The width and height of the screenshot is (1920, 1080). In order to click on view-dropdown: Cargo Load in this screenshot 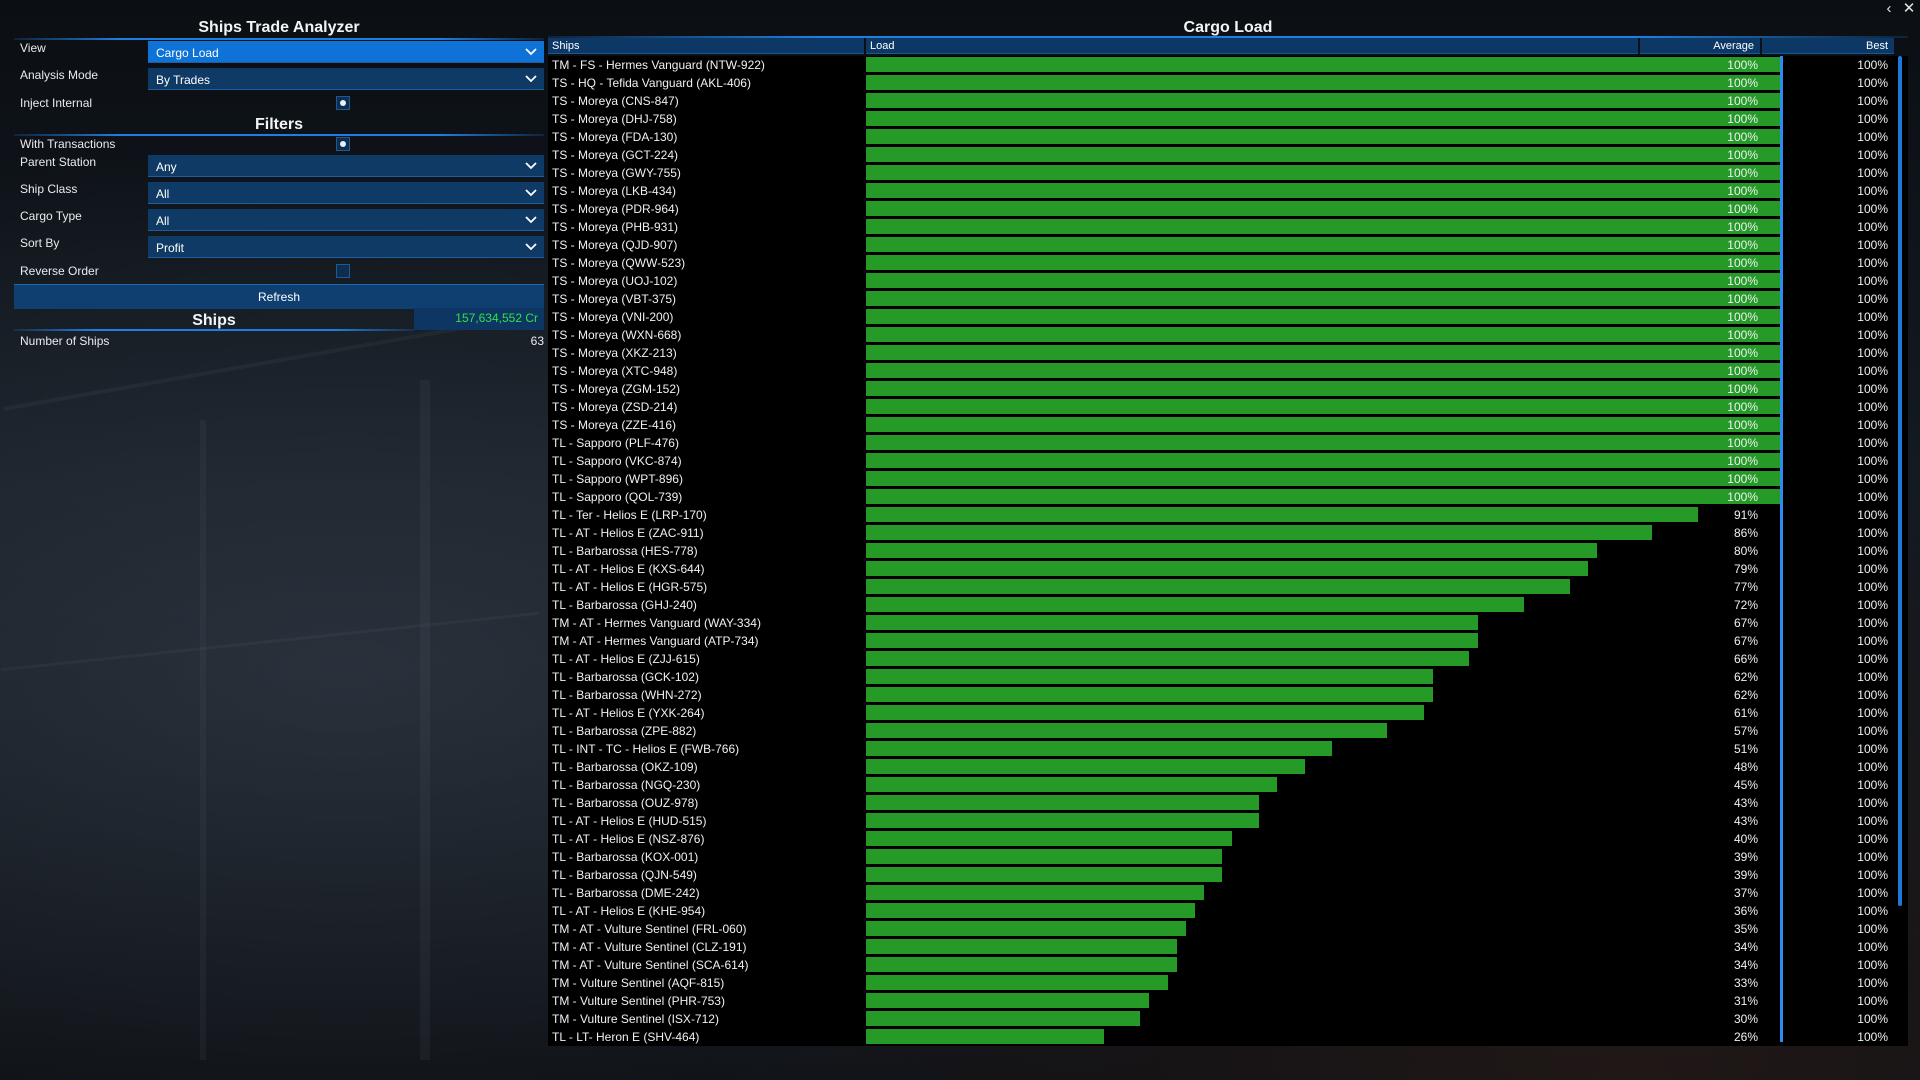, I will do `click(346, 52)`.